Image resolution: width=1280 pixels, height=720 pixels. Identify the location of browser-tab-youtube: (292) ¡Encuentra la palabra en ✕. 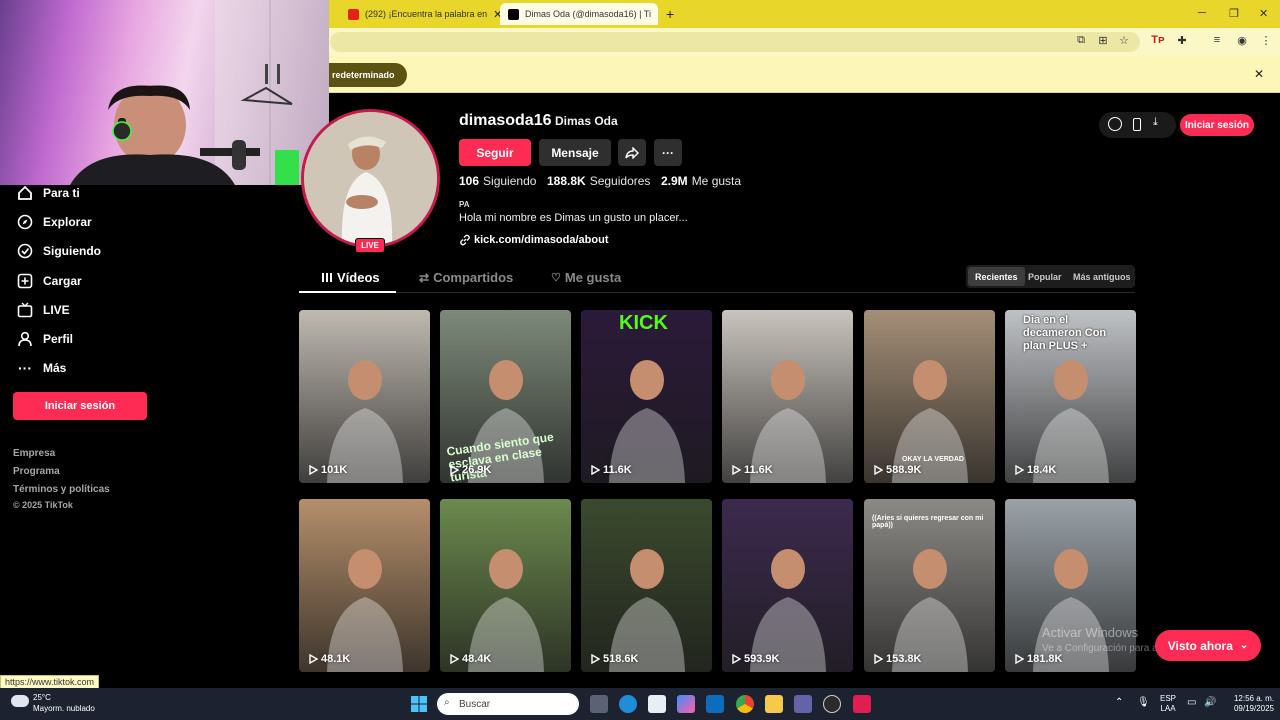
(420, 14).